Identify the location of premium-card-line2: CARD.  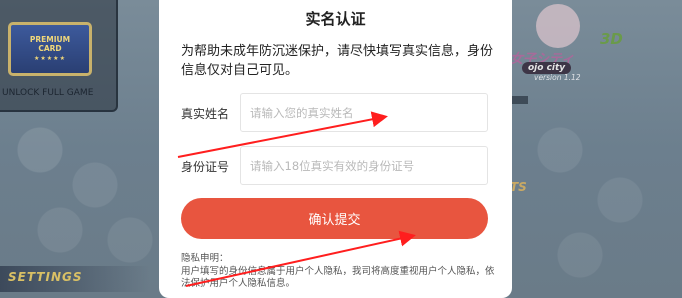
(50, 48).